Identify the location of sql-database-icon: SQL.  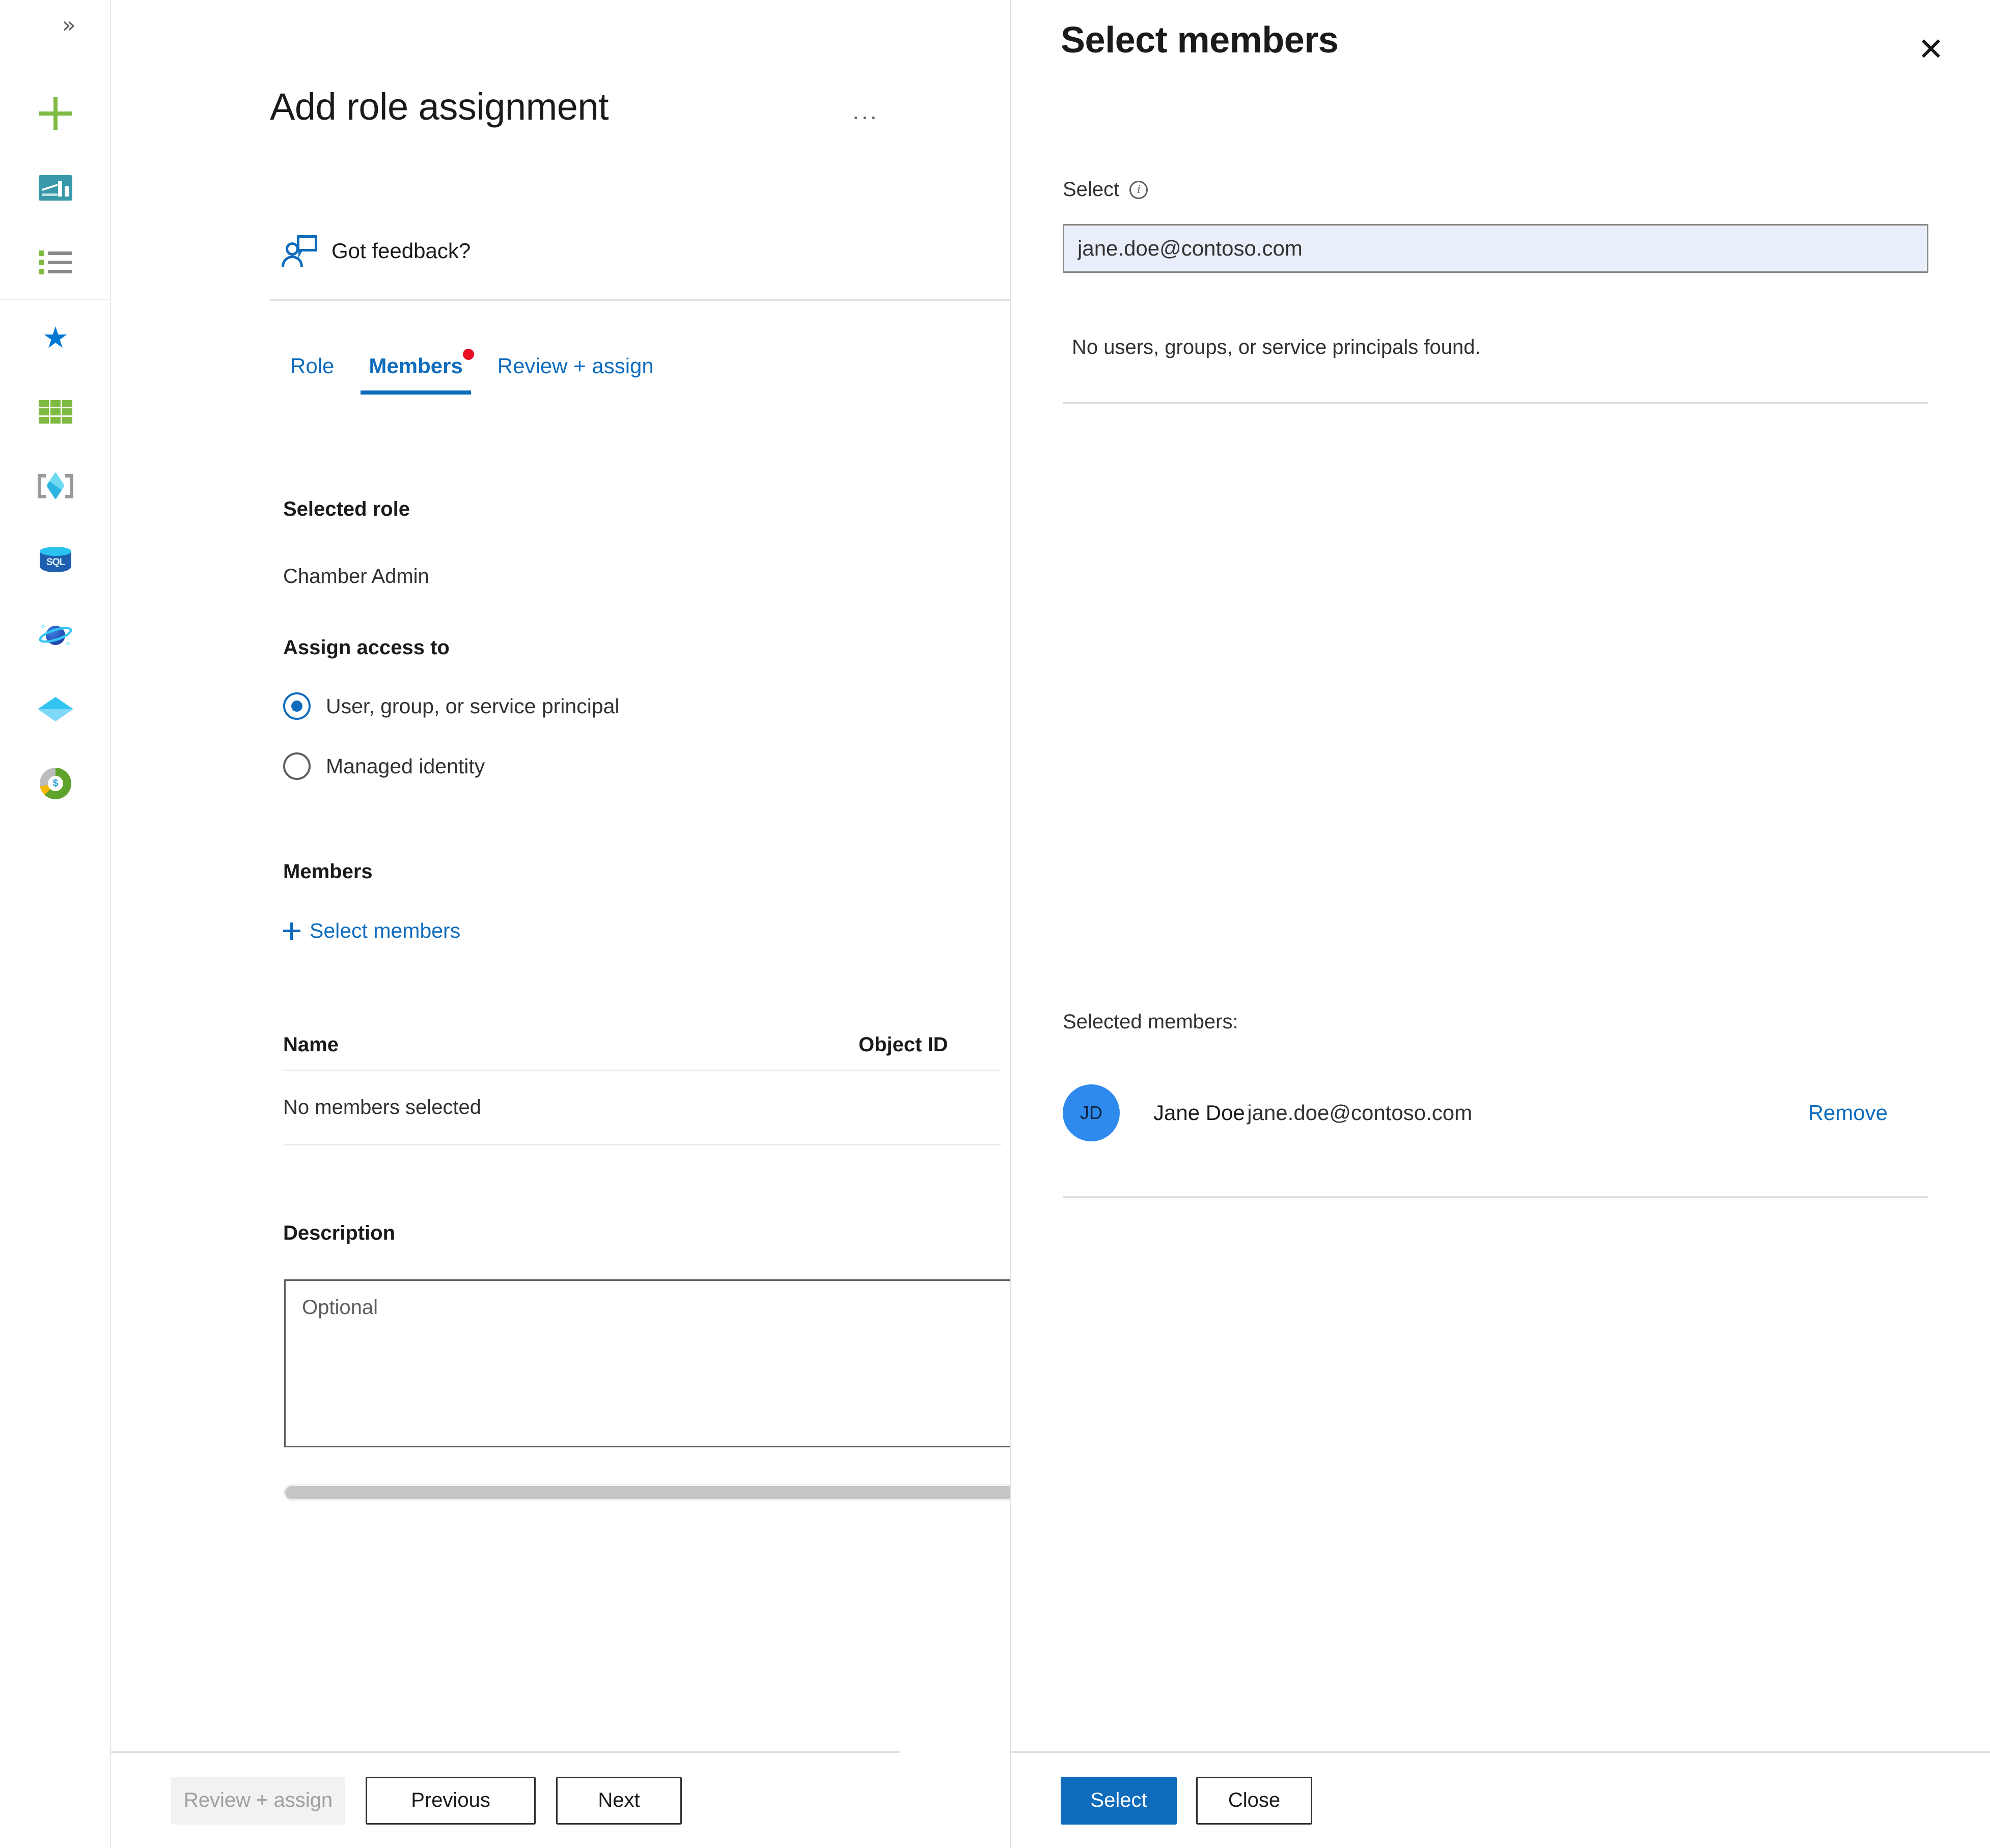
(55, 560).